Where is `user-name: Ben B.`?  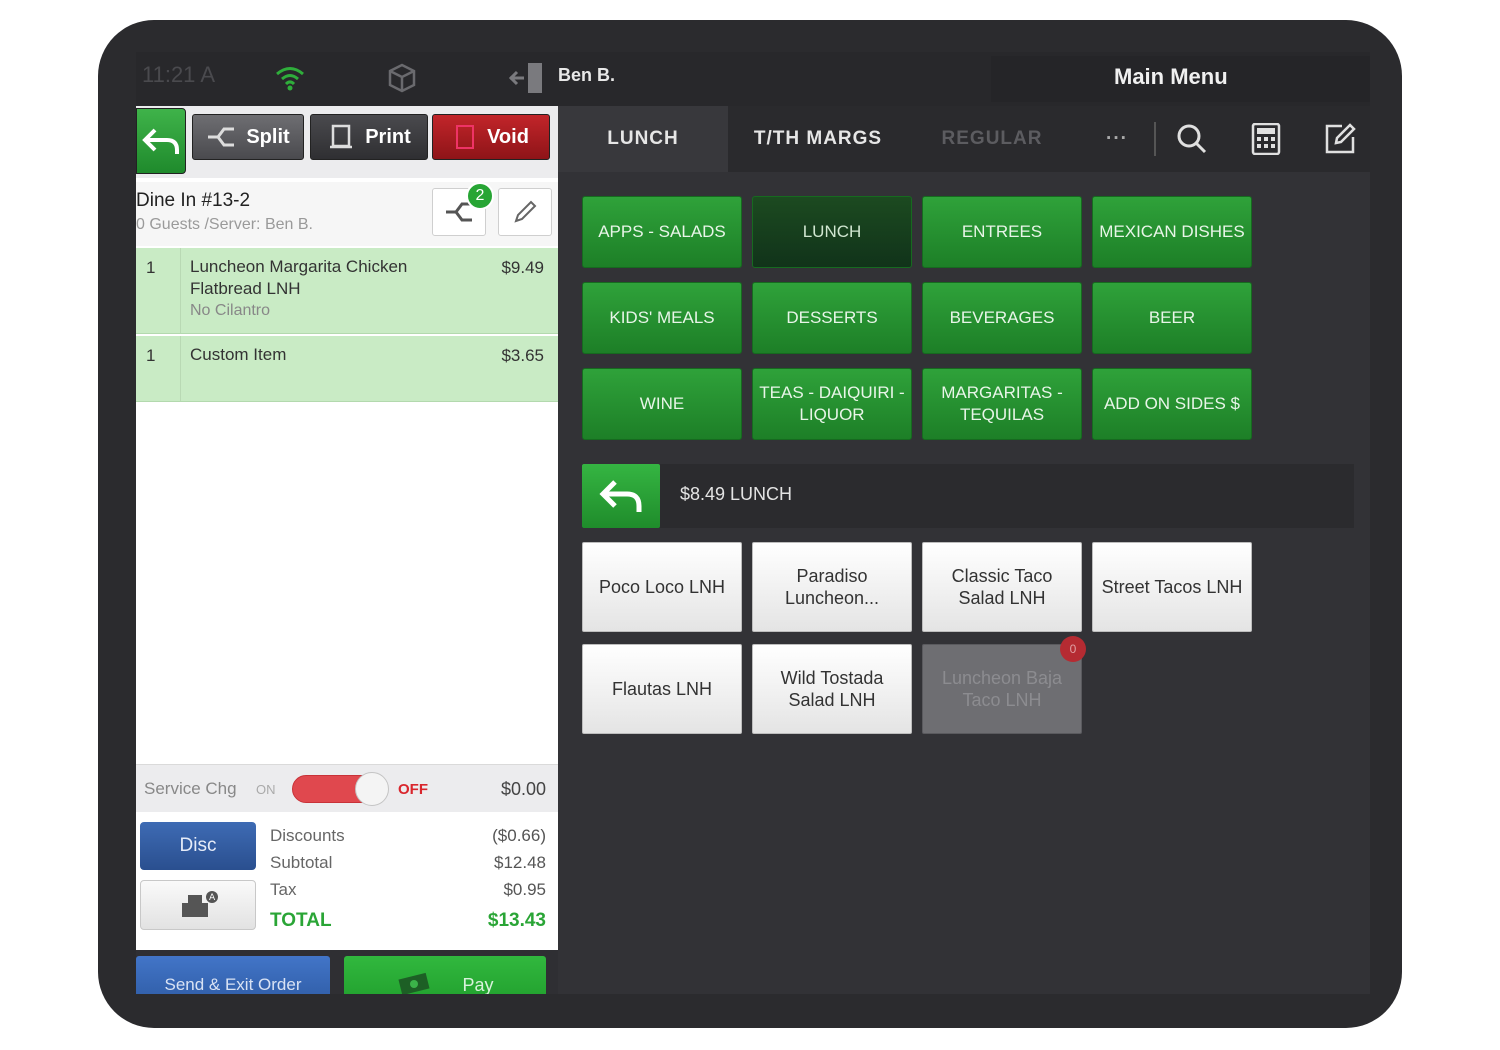
user-name: Ben B. is located at coordinates (587, 75).